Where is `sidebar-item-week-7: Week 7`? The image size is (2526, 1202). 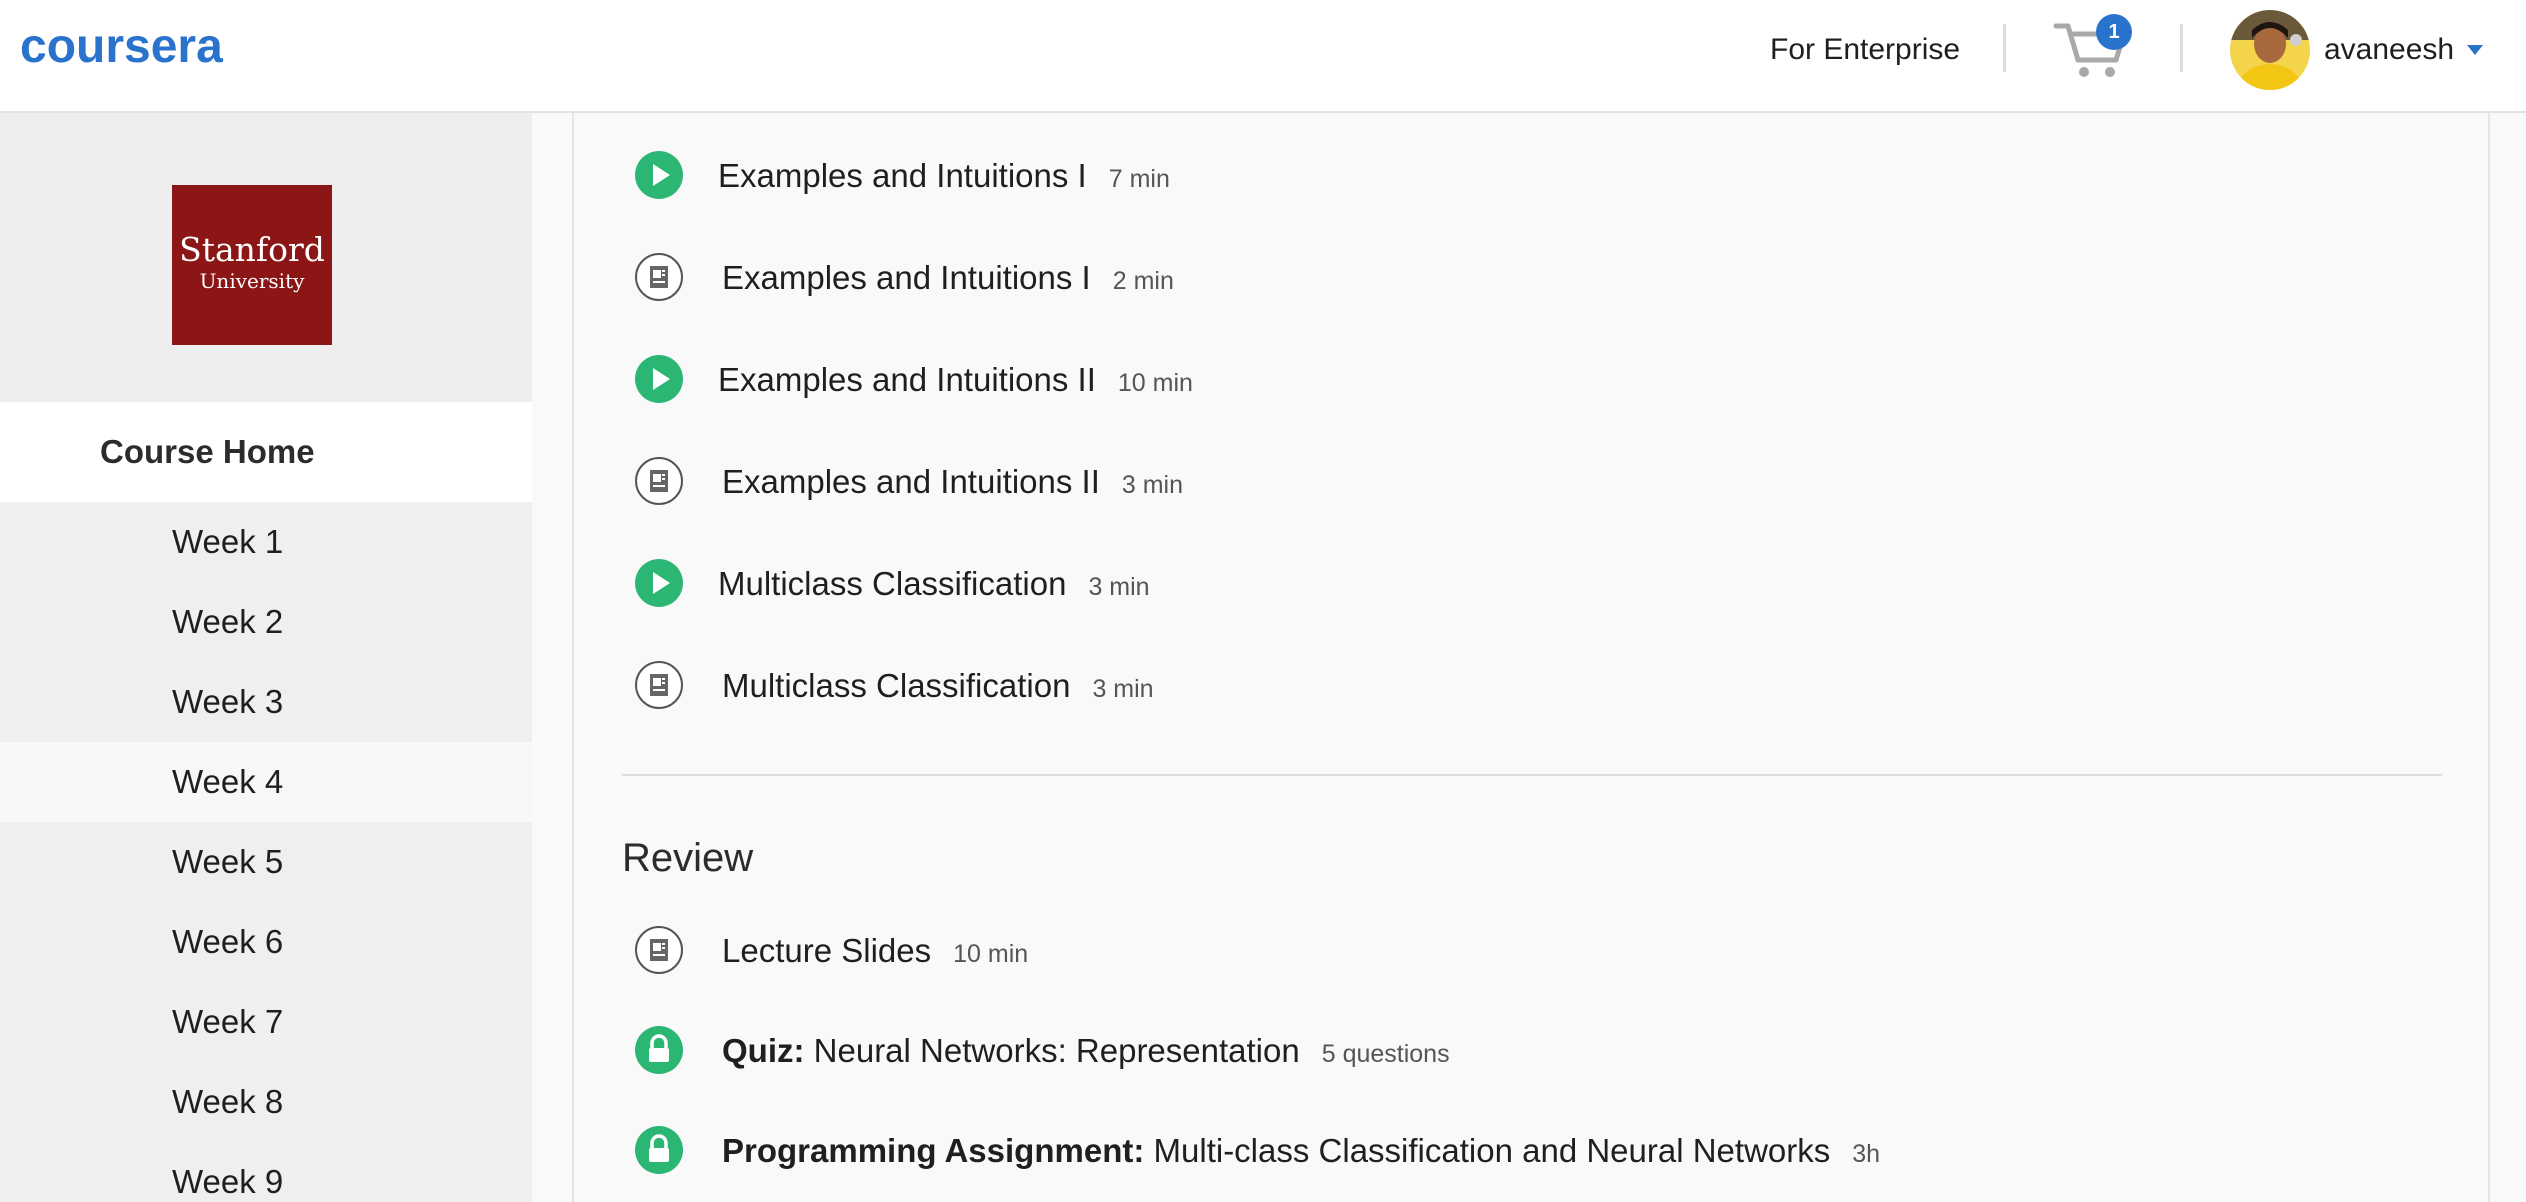
sidebar-item-week-7: Week 7 is located at coordinates (266, 1022).